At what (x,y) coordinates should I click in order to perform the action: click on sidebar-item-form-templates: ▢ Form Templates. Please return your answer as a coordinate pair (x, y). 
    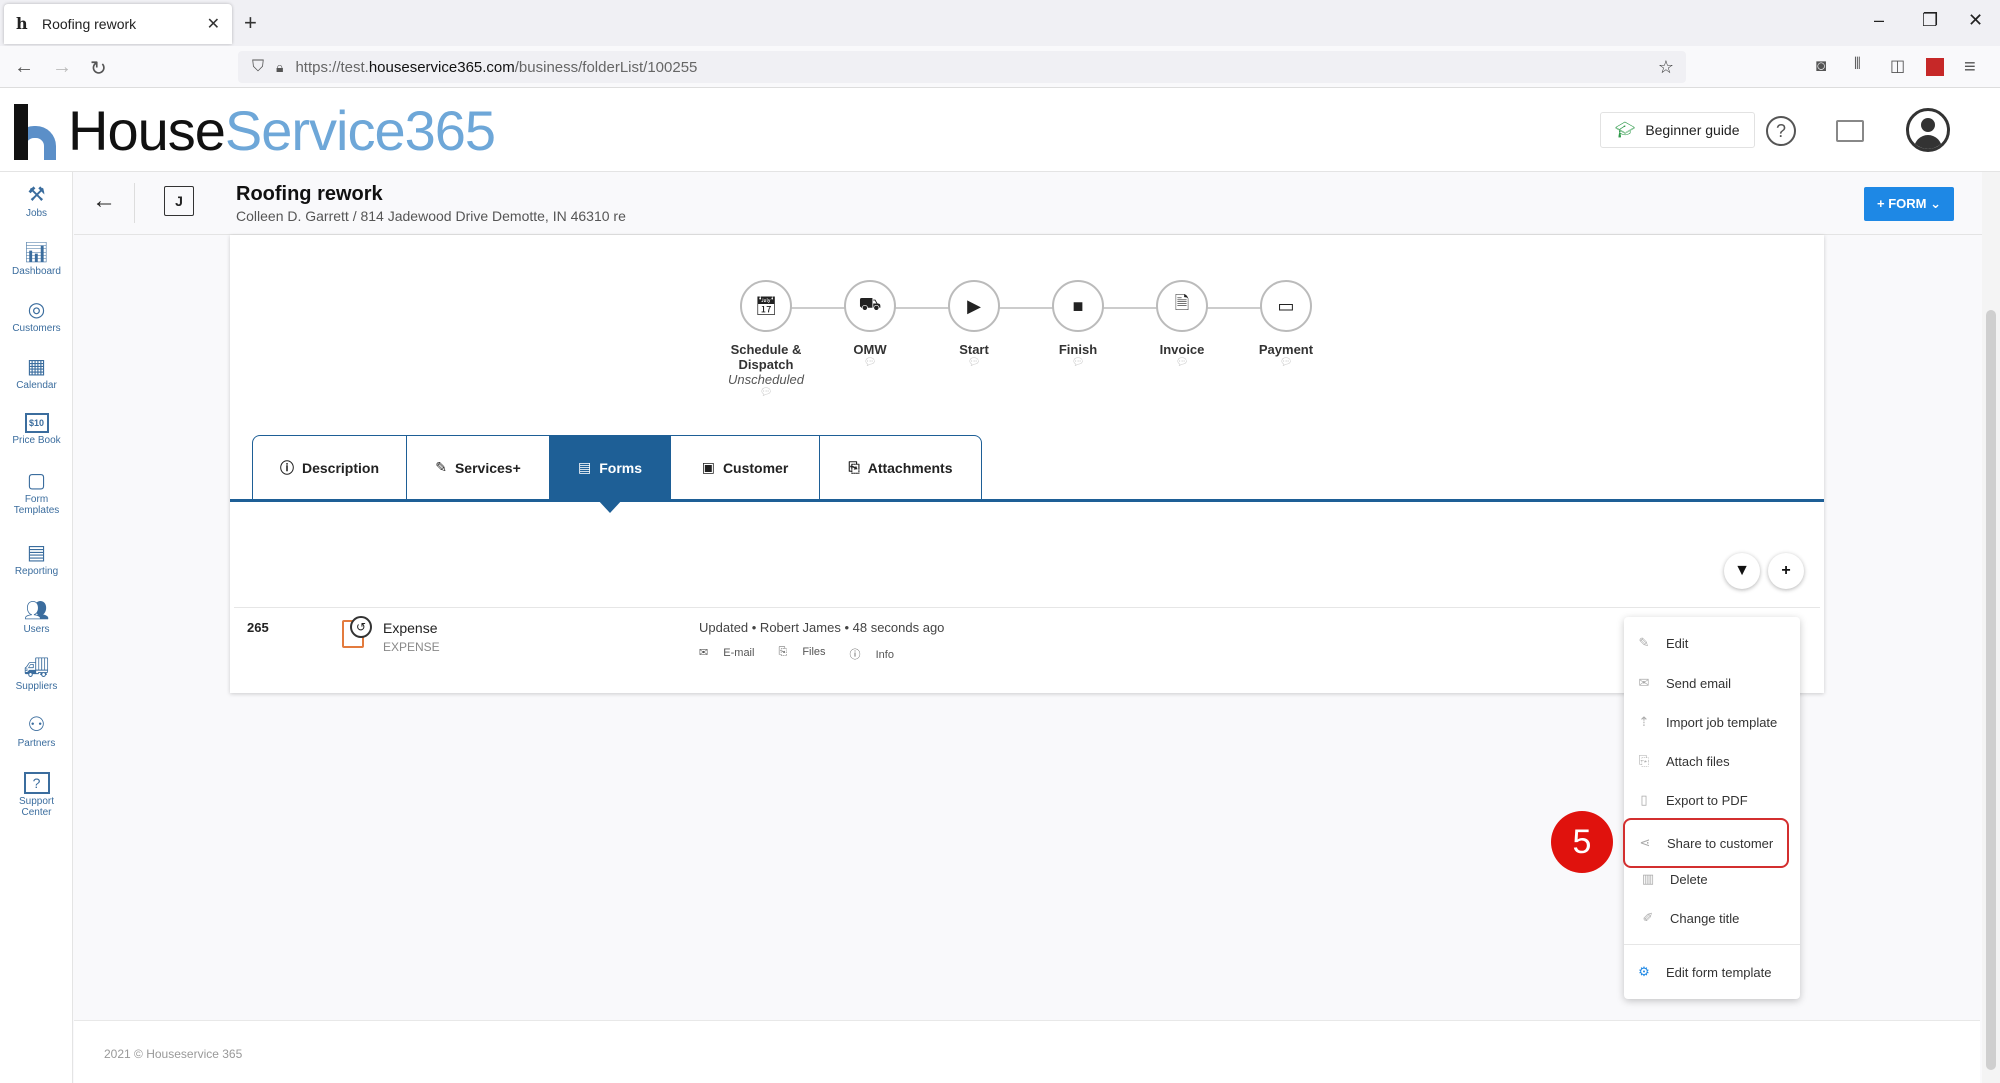
    Looking at the image, I should click on (36, 493).